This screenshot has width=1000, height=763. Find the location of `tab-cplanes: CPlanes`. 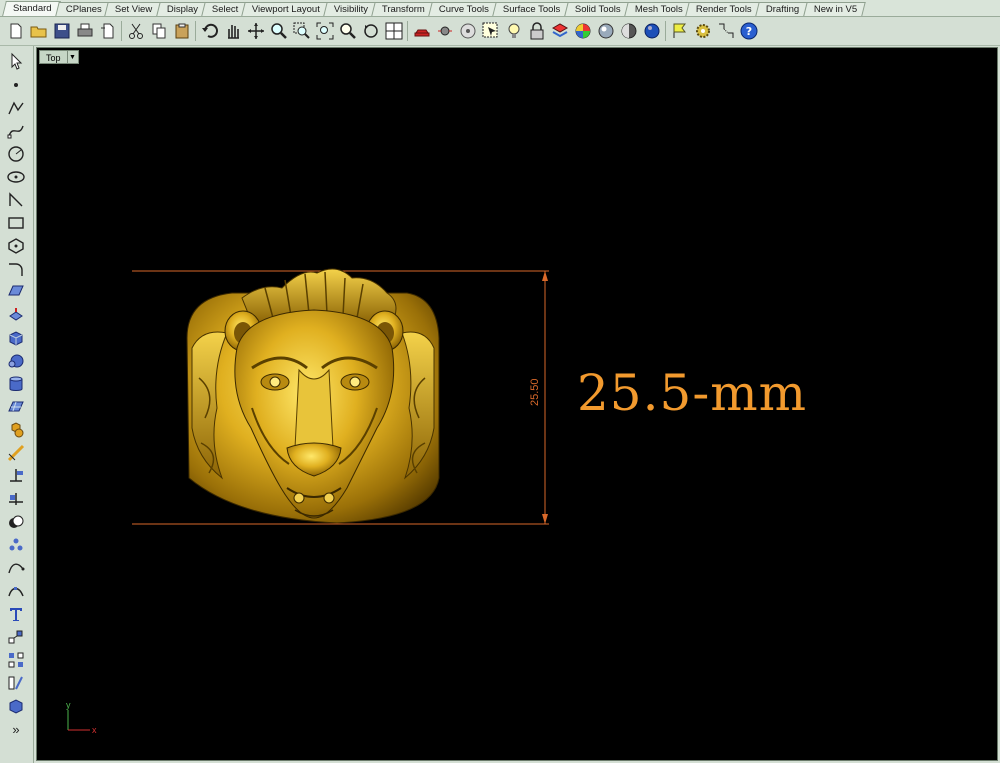

tab-cplanes: CPlanes is located at coordinates (82, 9).